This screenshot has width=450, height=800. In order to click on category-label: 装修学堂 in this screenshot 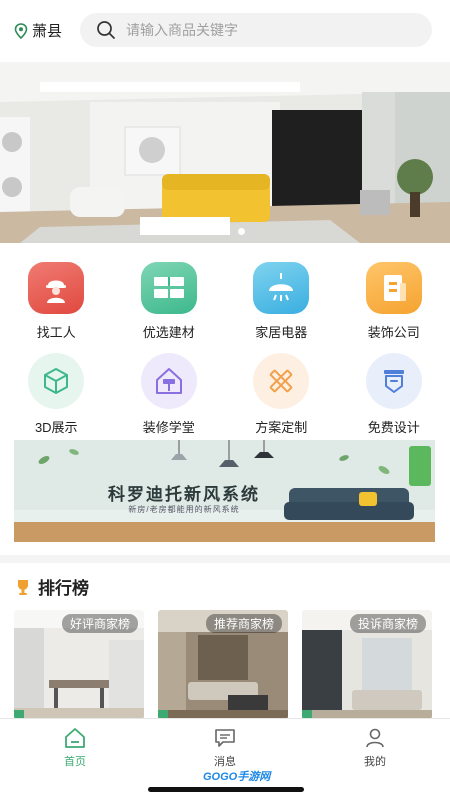, I will do `click(168, 427)`.